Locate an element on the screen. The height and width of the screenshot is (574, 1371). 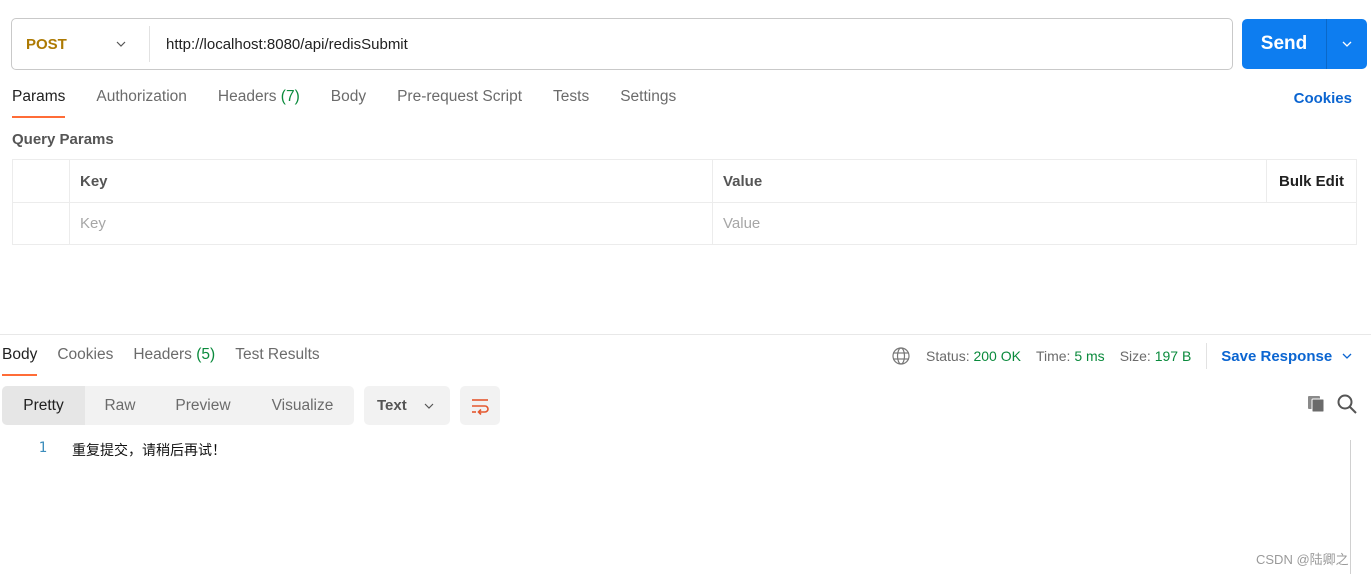
format-tabs: Pretty Raw Preview Visualize is located at coordinates (178, 405).